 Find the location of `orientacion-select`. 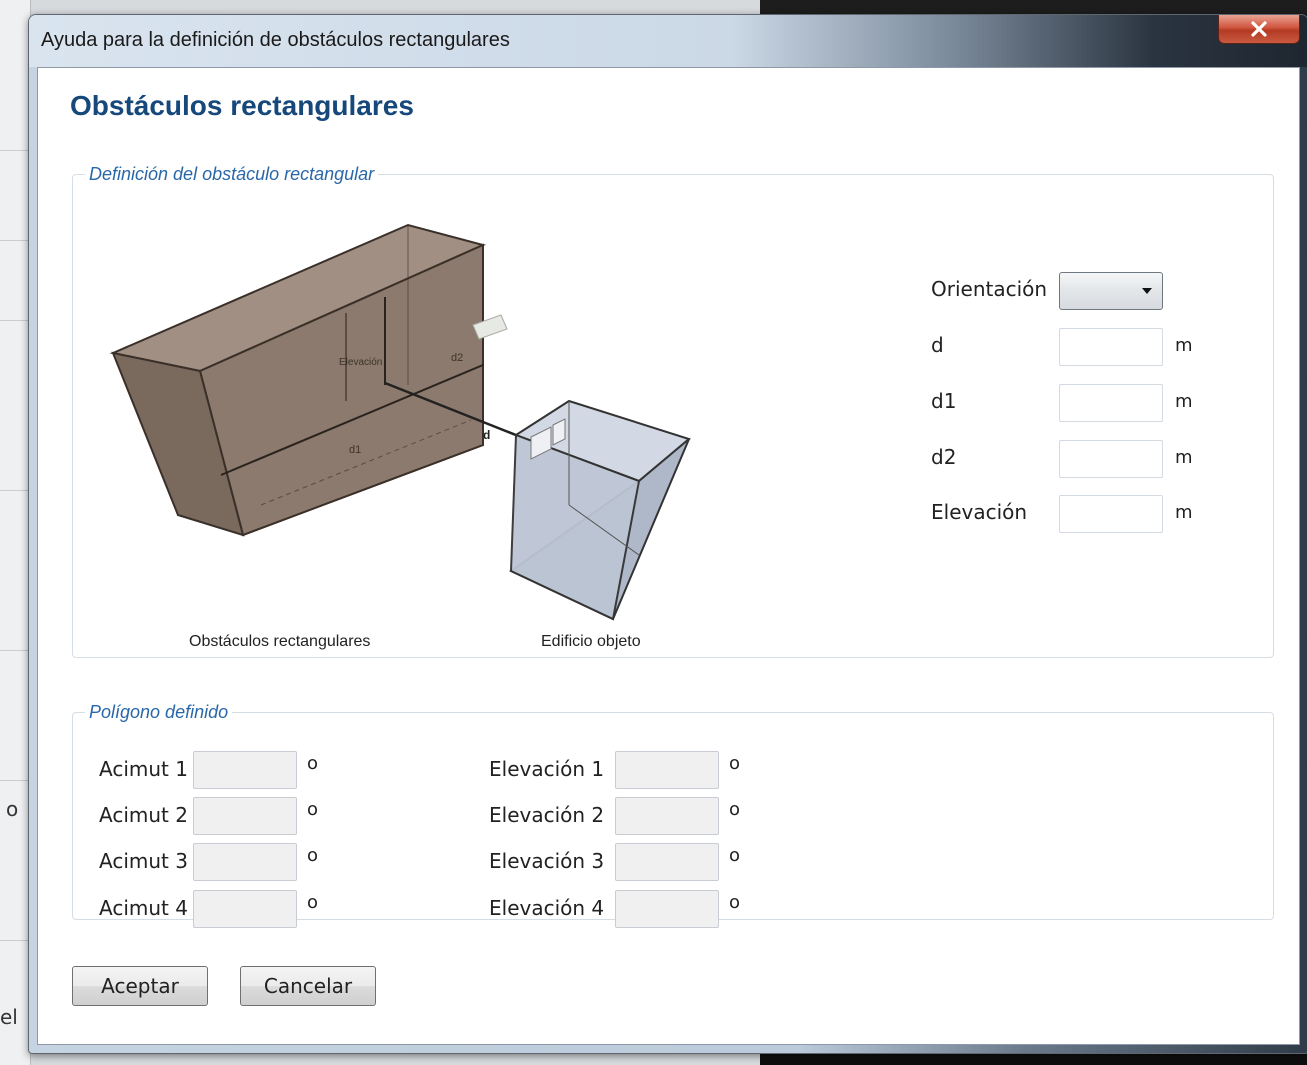

orientacion-select is located at coordinates (1111, 291).